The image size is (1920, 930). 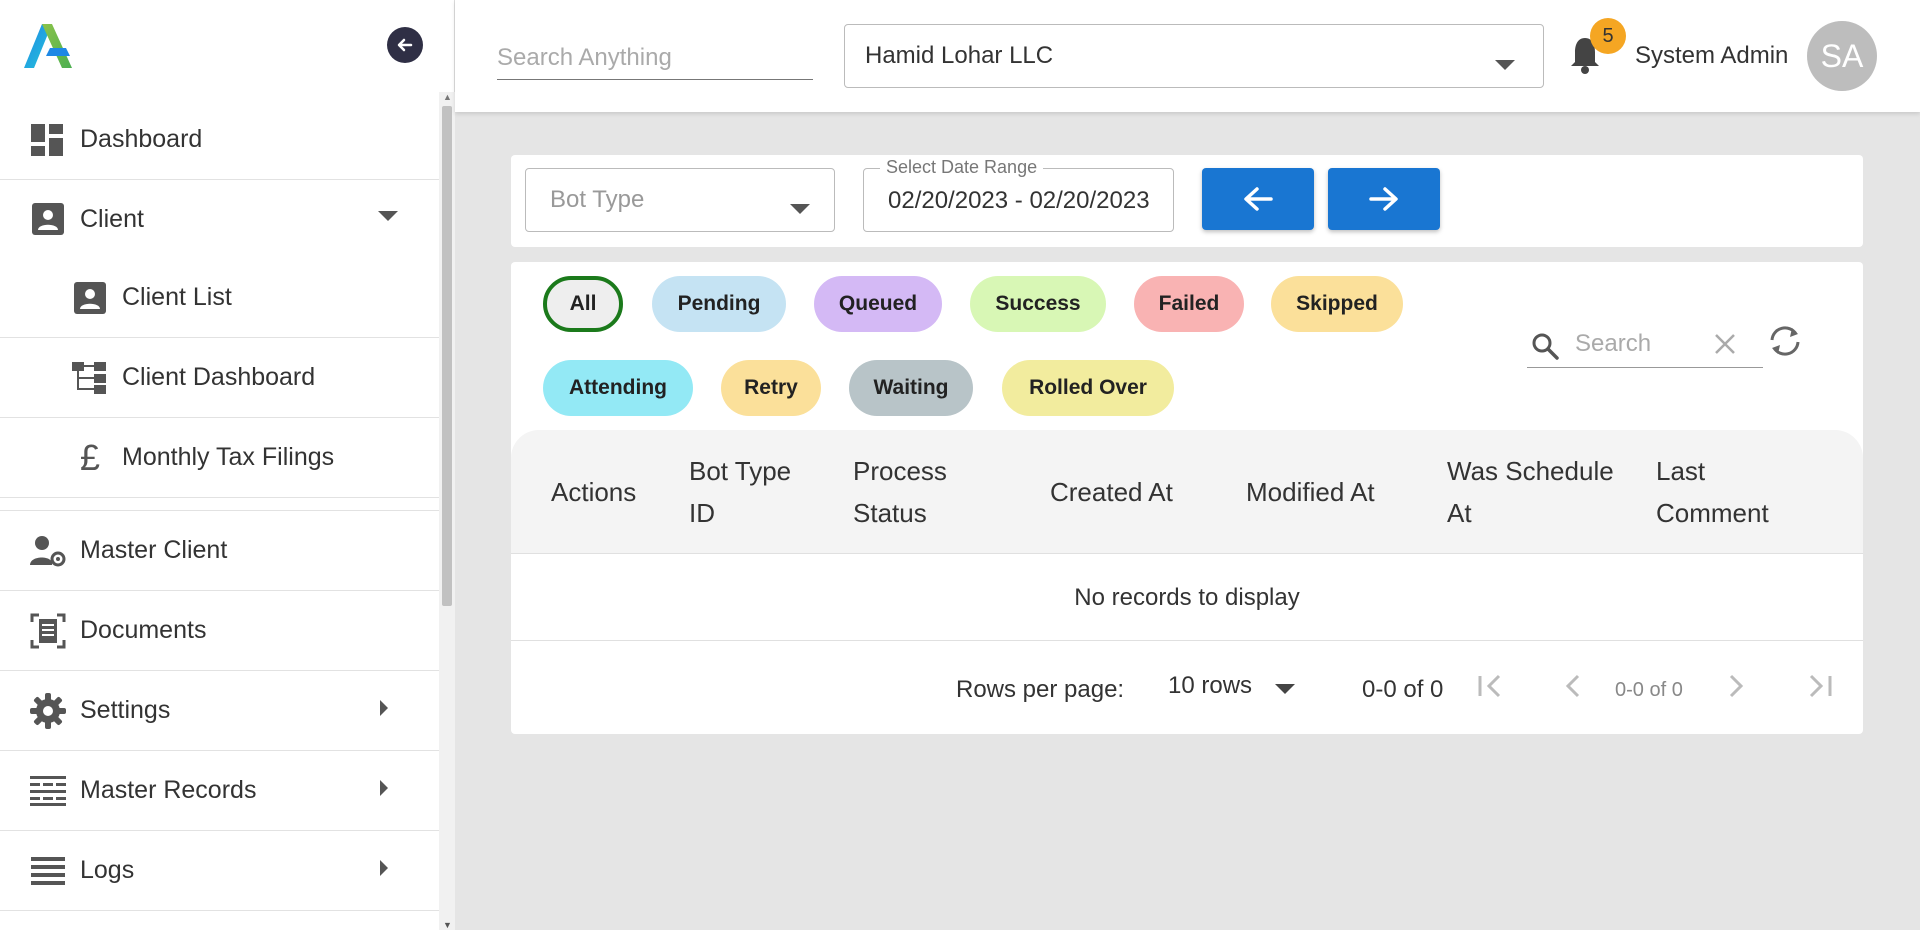 I want to click on dashboard-icon, so click(x=48, y=140).